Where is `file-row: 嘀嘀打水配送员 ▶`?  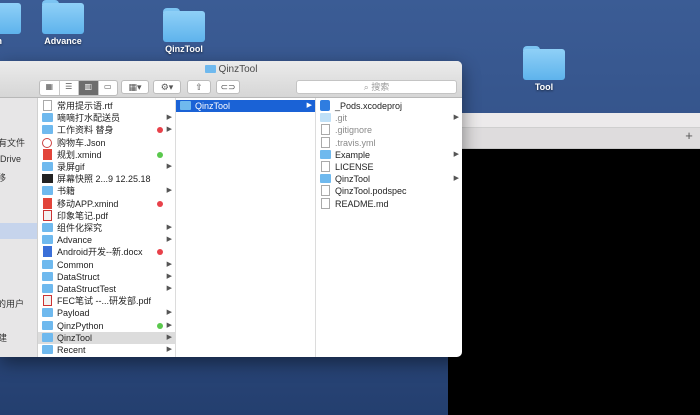 file-row: 嘀嘀打水配送员 ▶ is located at coordinates (106, 118).